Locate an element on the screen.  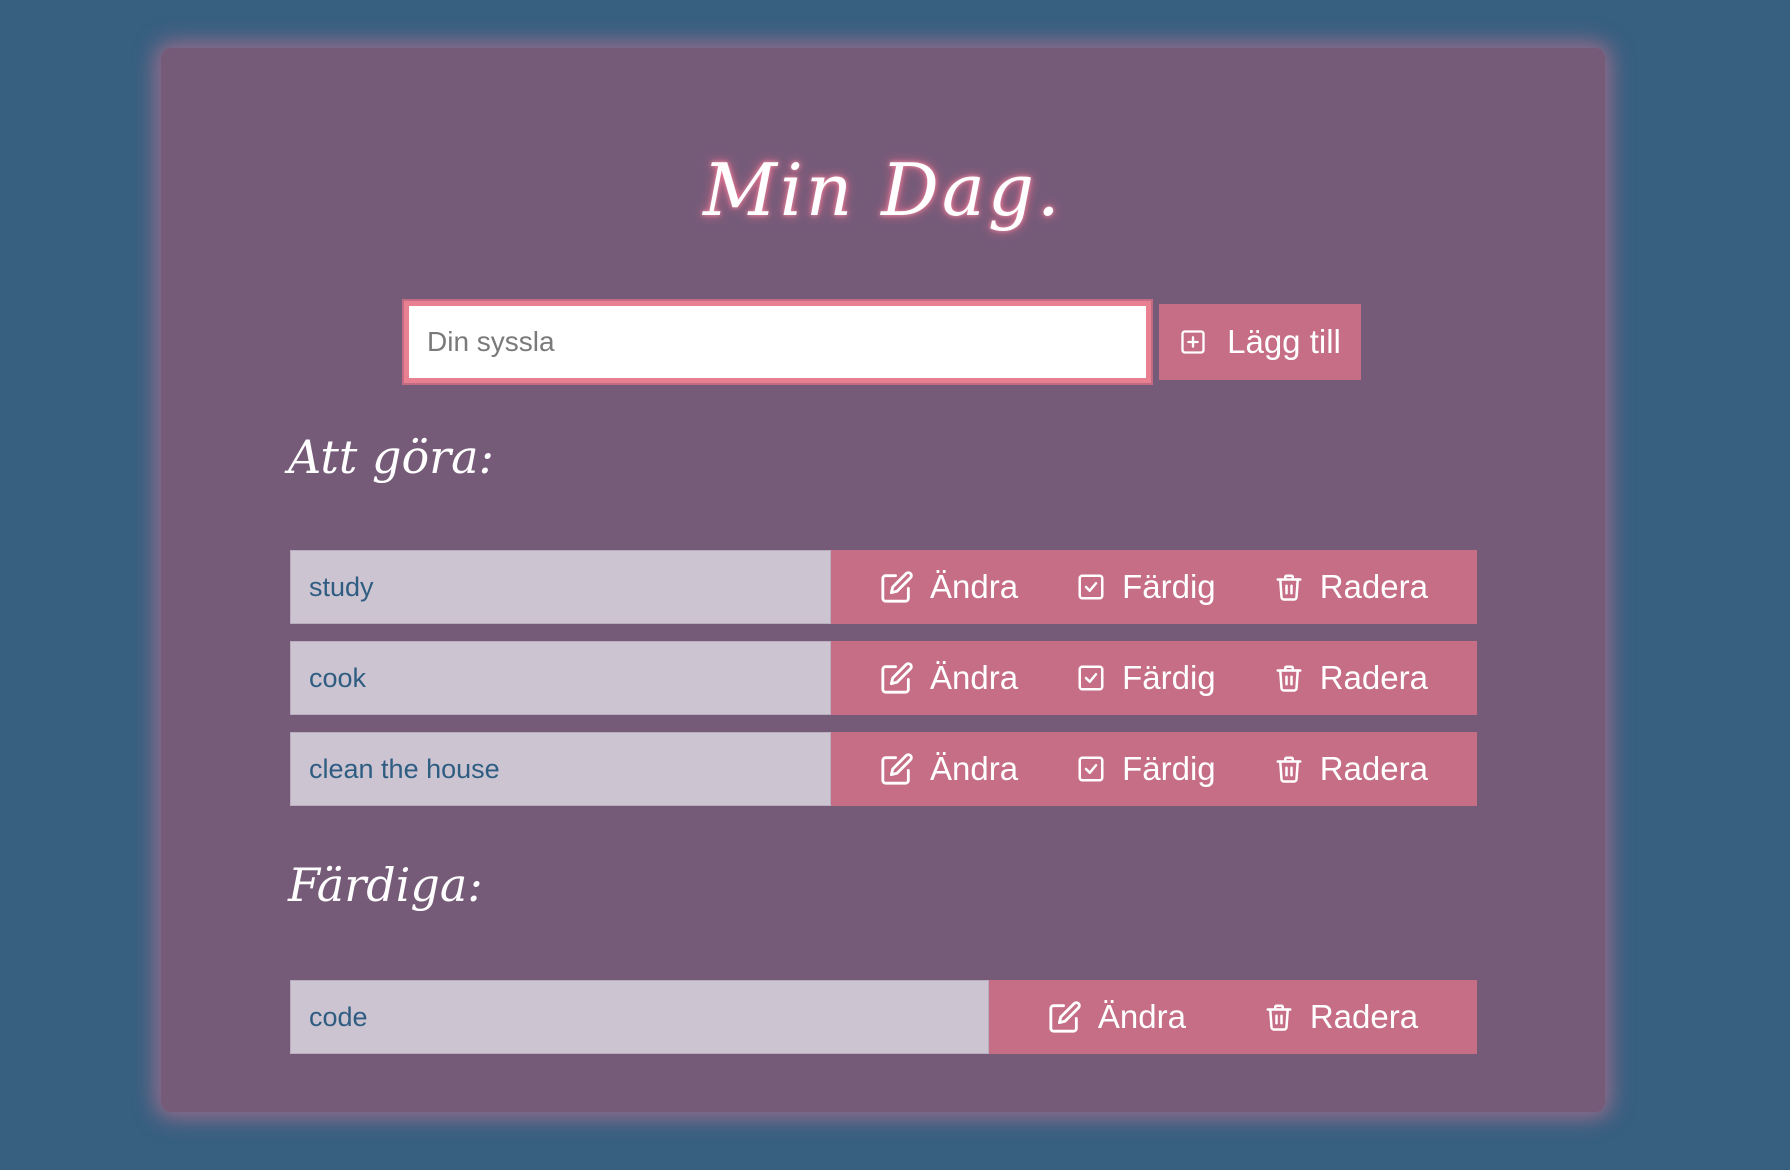
app-title: Min Dag. is located at coordinates (883, 190).